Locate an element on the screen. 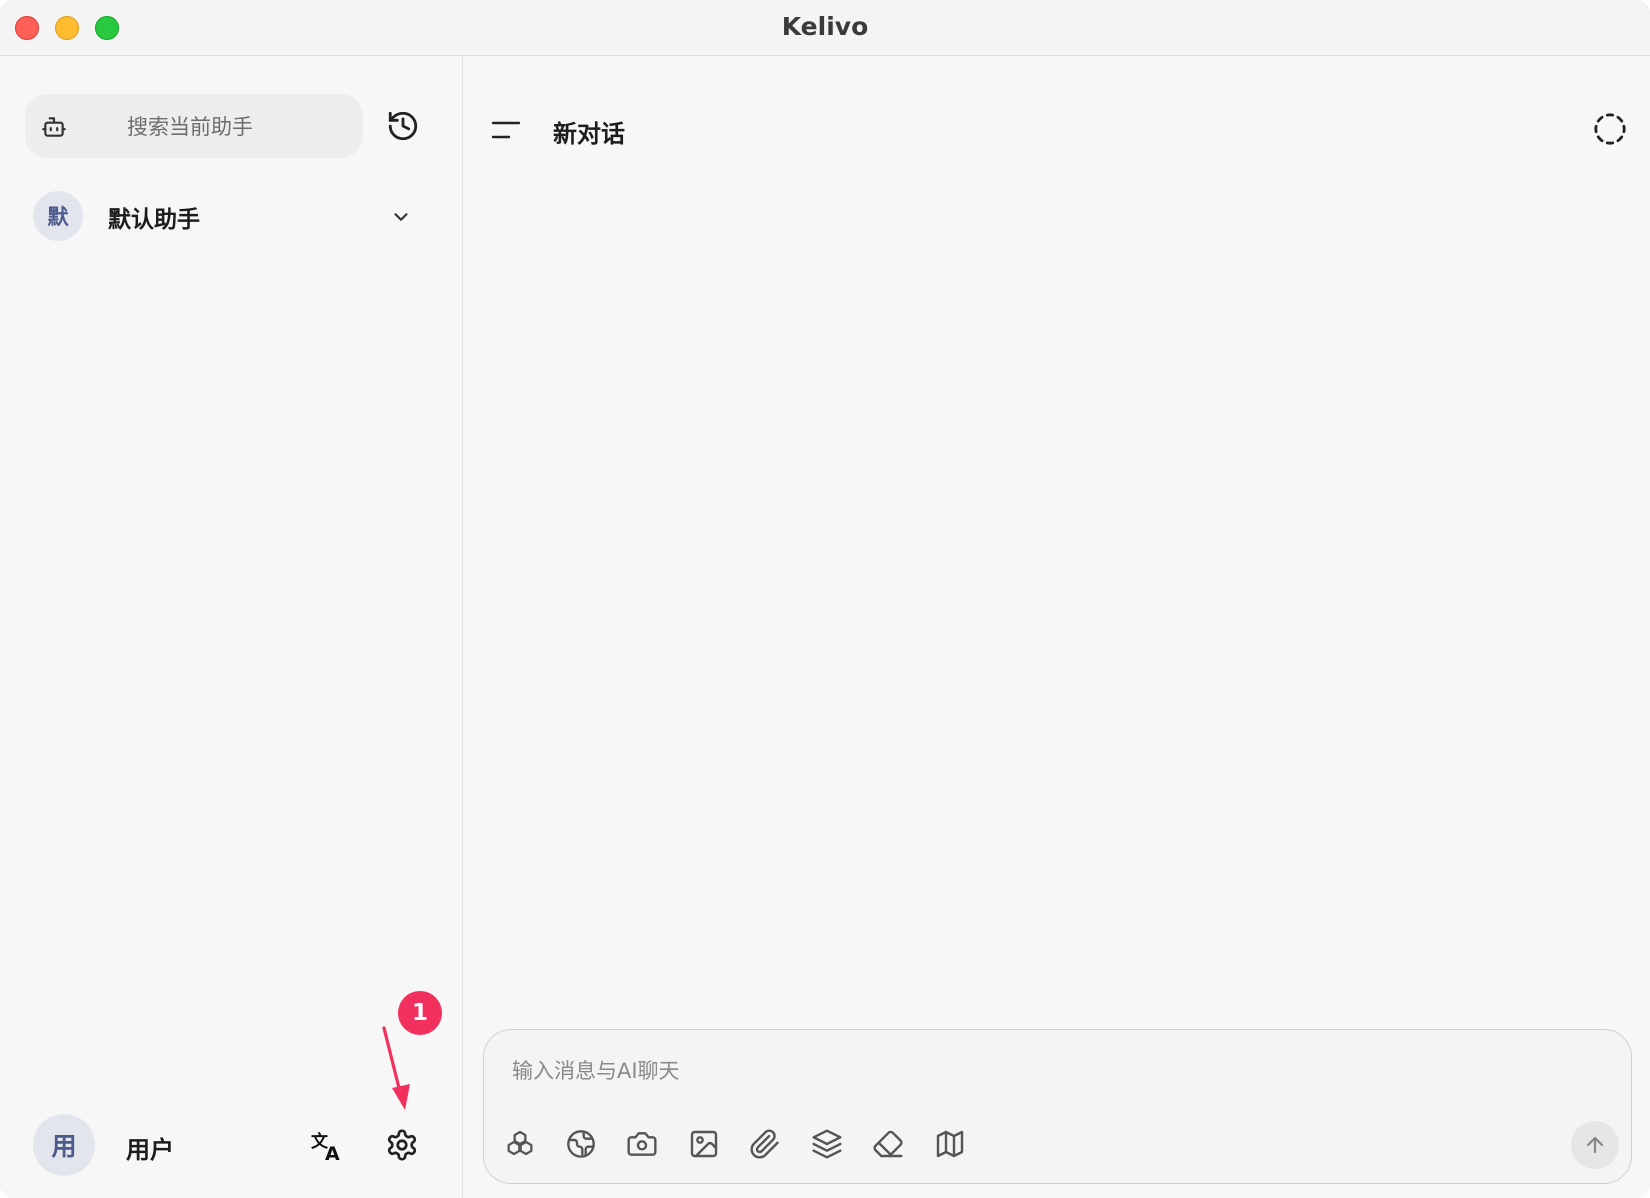 Image resolution: width=1650 pixels, height=1198 pixels. history-icon is located at coordinates (403, 126).